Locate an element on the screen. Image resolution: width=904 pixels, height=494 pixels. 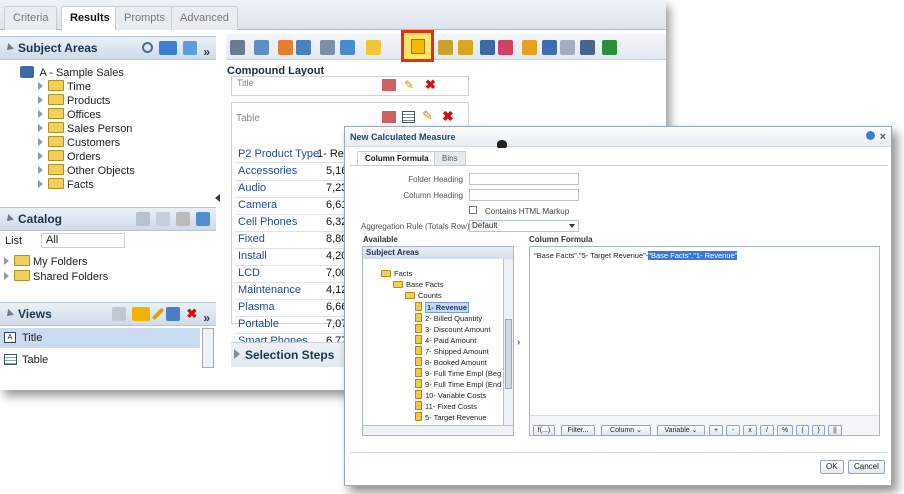
search-icon is located at coordinates (148, 47).